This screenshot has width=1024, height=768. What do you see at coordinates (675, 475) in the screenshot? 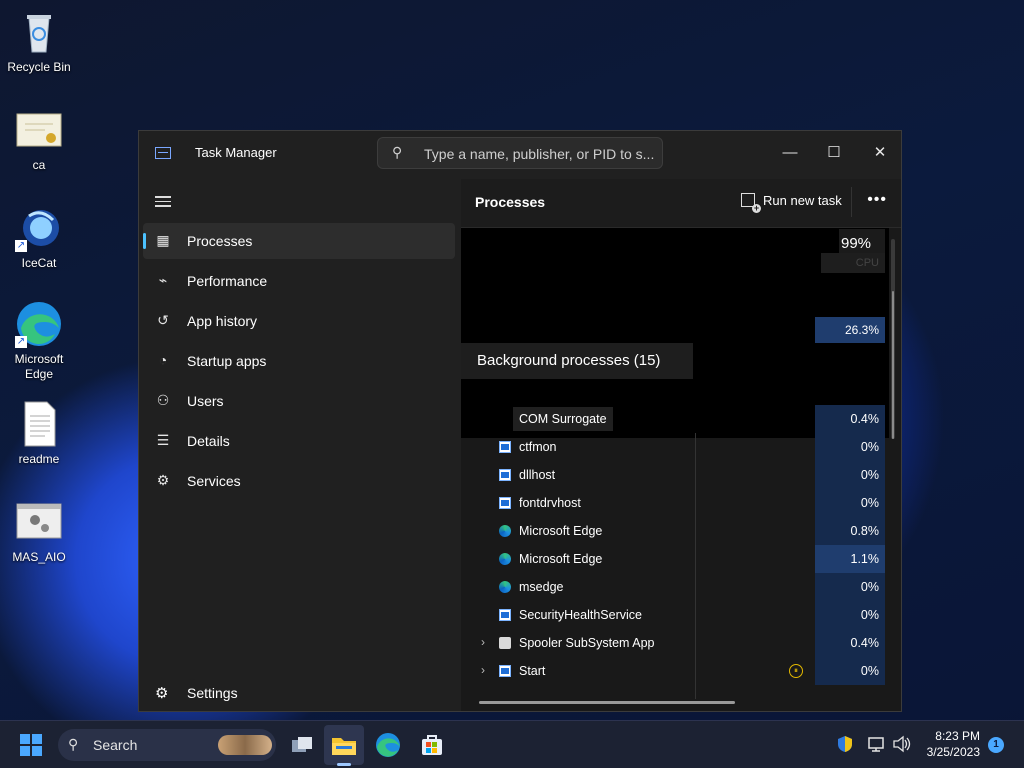
I see `table-row: dllhost 0%` at bounding box center [675, 475].